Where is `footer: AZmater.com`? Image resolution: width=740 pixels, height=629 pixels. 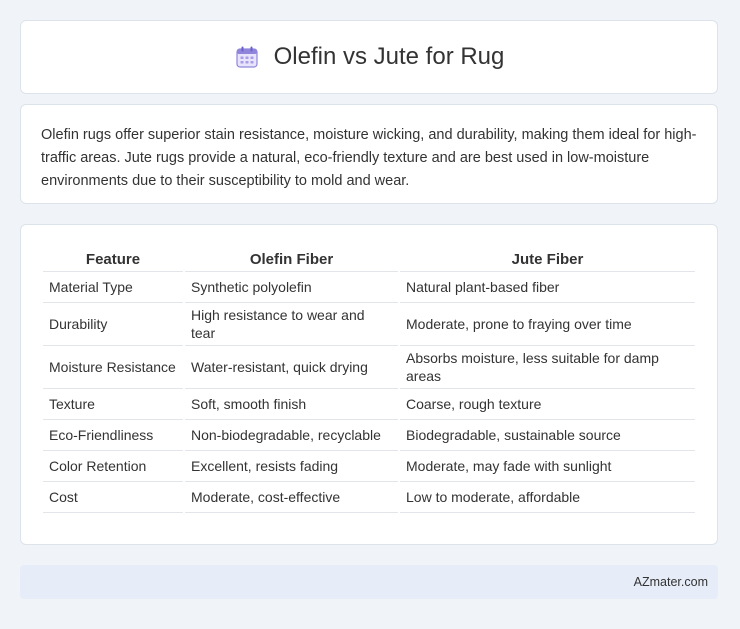 footer: AZmater.com is located at coordinates (369, 582).